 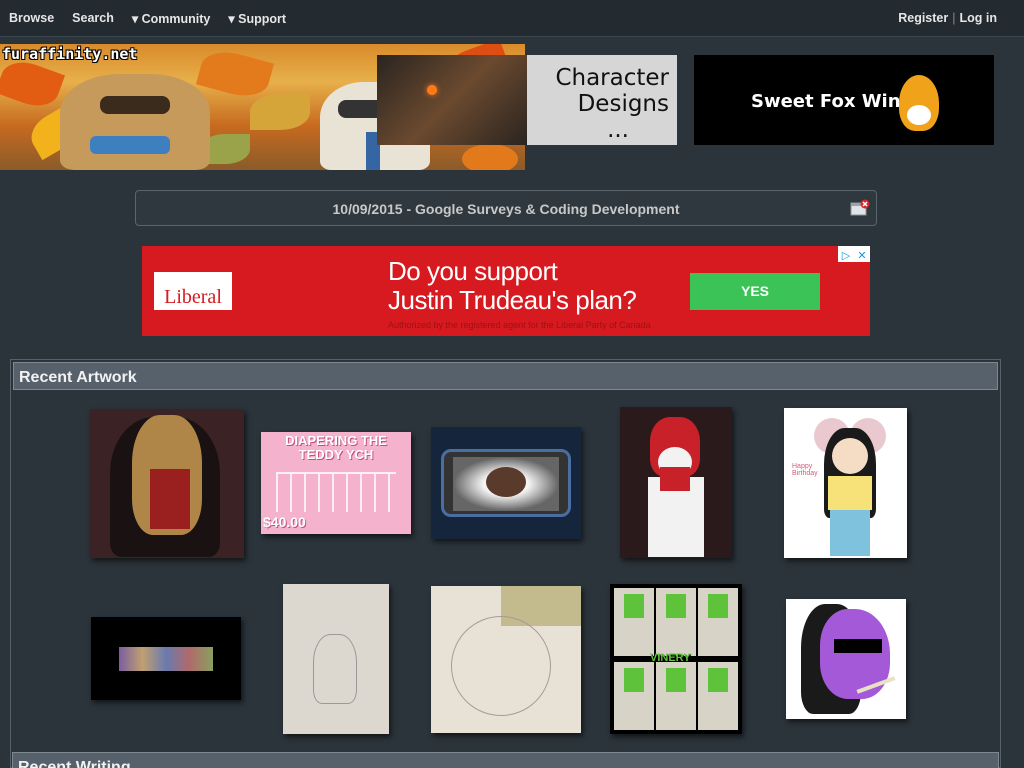 I want to click on register-link: Register, so click(x=923, y=18).